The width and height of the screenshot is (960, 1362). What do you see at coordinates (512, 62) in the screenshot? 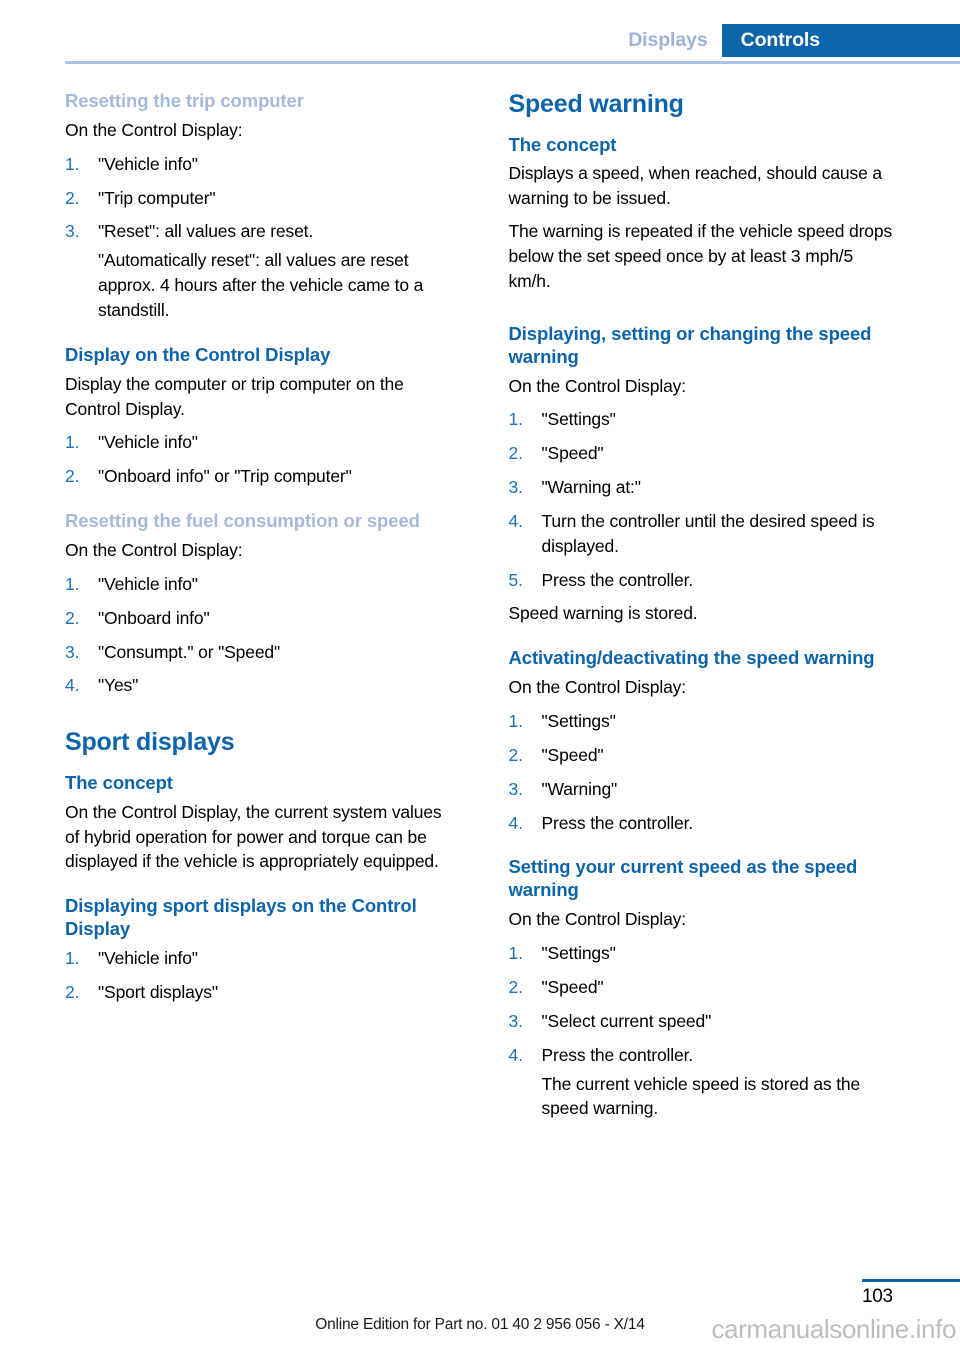
I see `header-divider` at bounding box center [512, 62].